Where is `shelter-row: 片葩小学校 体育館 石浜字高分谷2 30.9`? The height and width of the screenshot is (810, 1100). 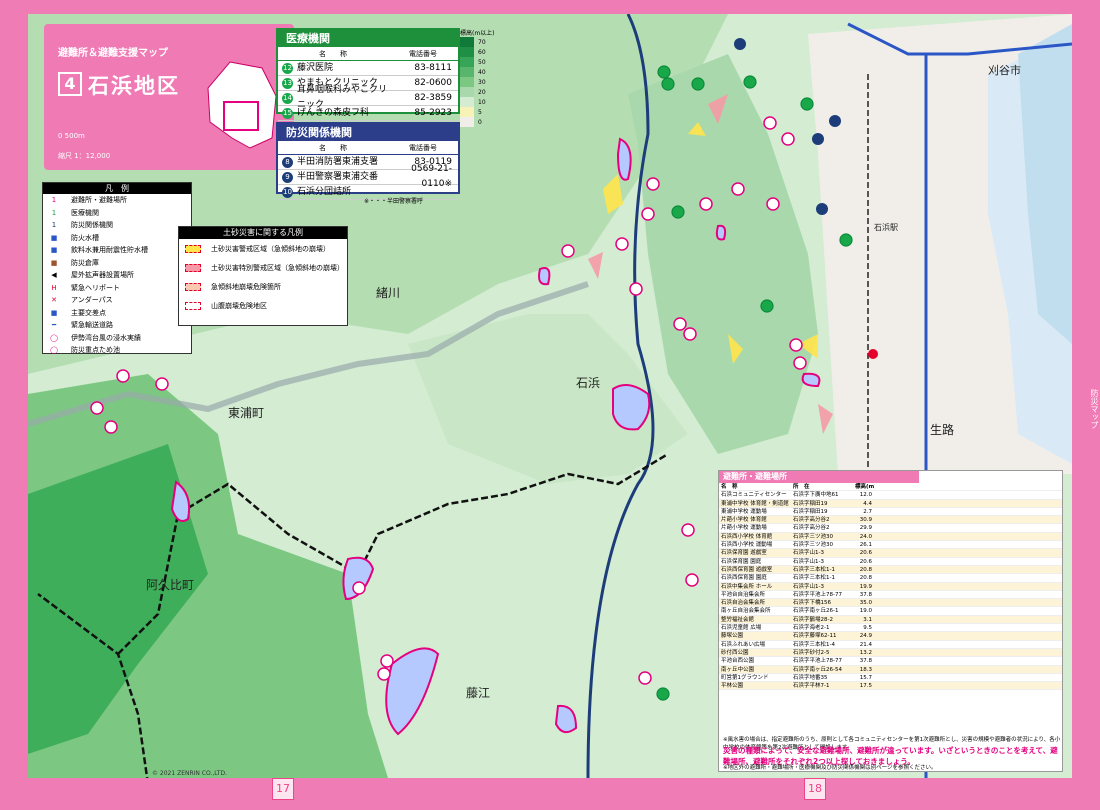
shelter-row: 片葩小学校 体育館 石浜字高分谷2 30.9 is located at coordinates (890, 520).